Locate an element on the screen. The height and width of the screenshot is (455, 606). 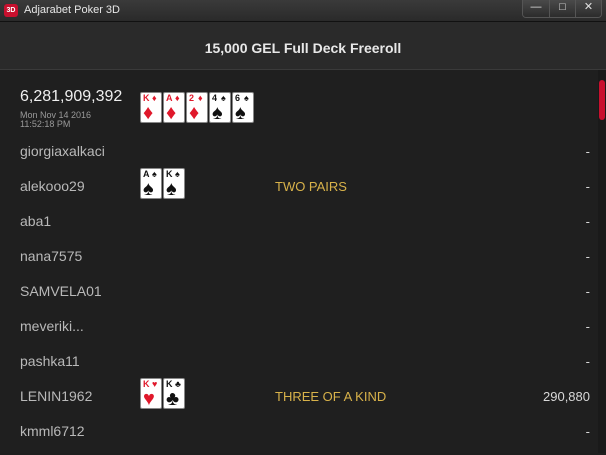
hand-rank: THREE OF A KIND is located at coordinates (331, 396).